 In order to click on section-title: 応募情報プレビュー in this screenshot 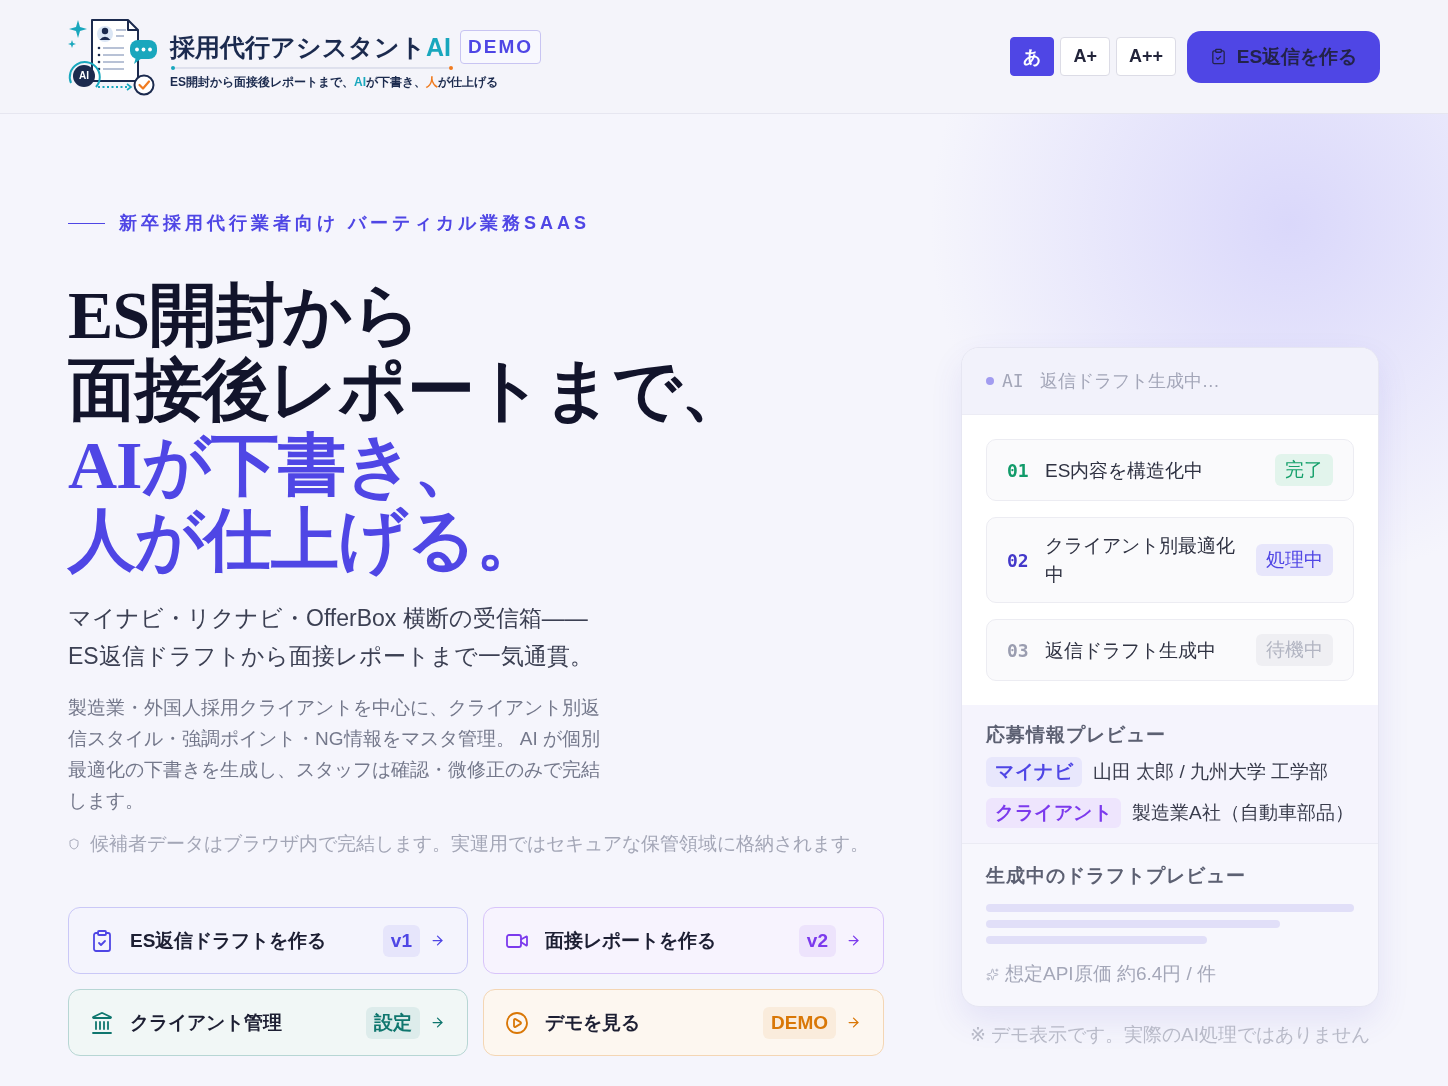, I will do `click(1076, 735)`.